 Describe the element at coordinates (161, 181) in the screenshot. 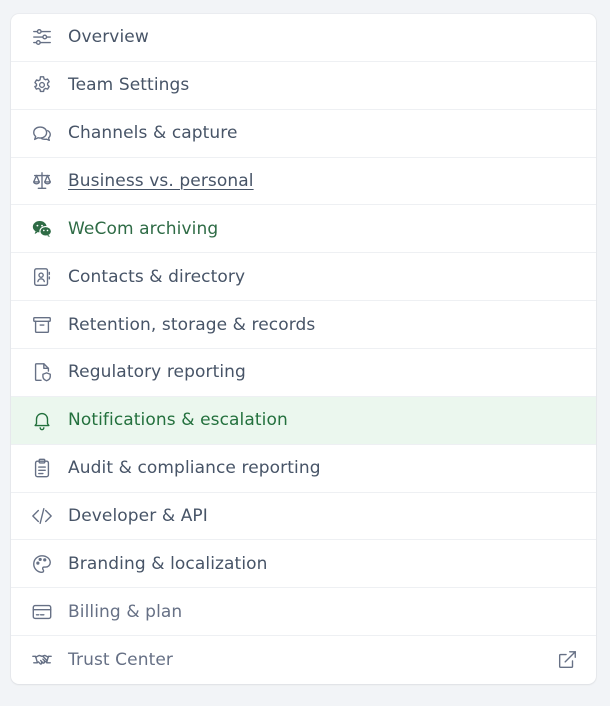

I see `nav-item-label: Business vs. personal` at that location.